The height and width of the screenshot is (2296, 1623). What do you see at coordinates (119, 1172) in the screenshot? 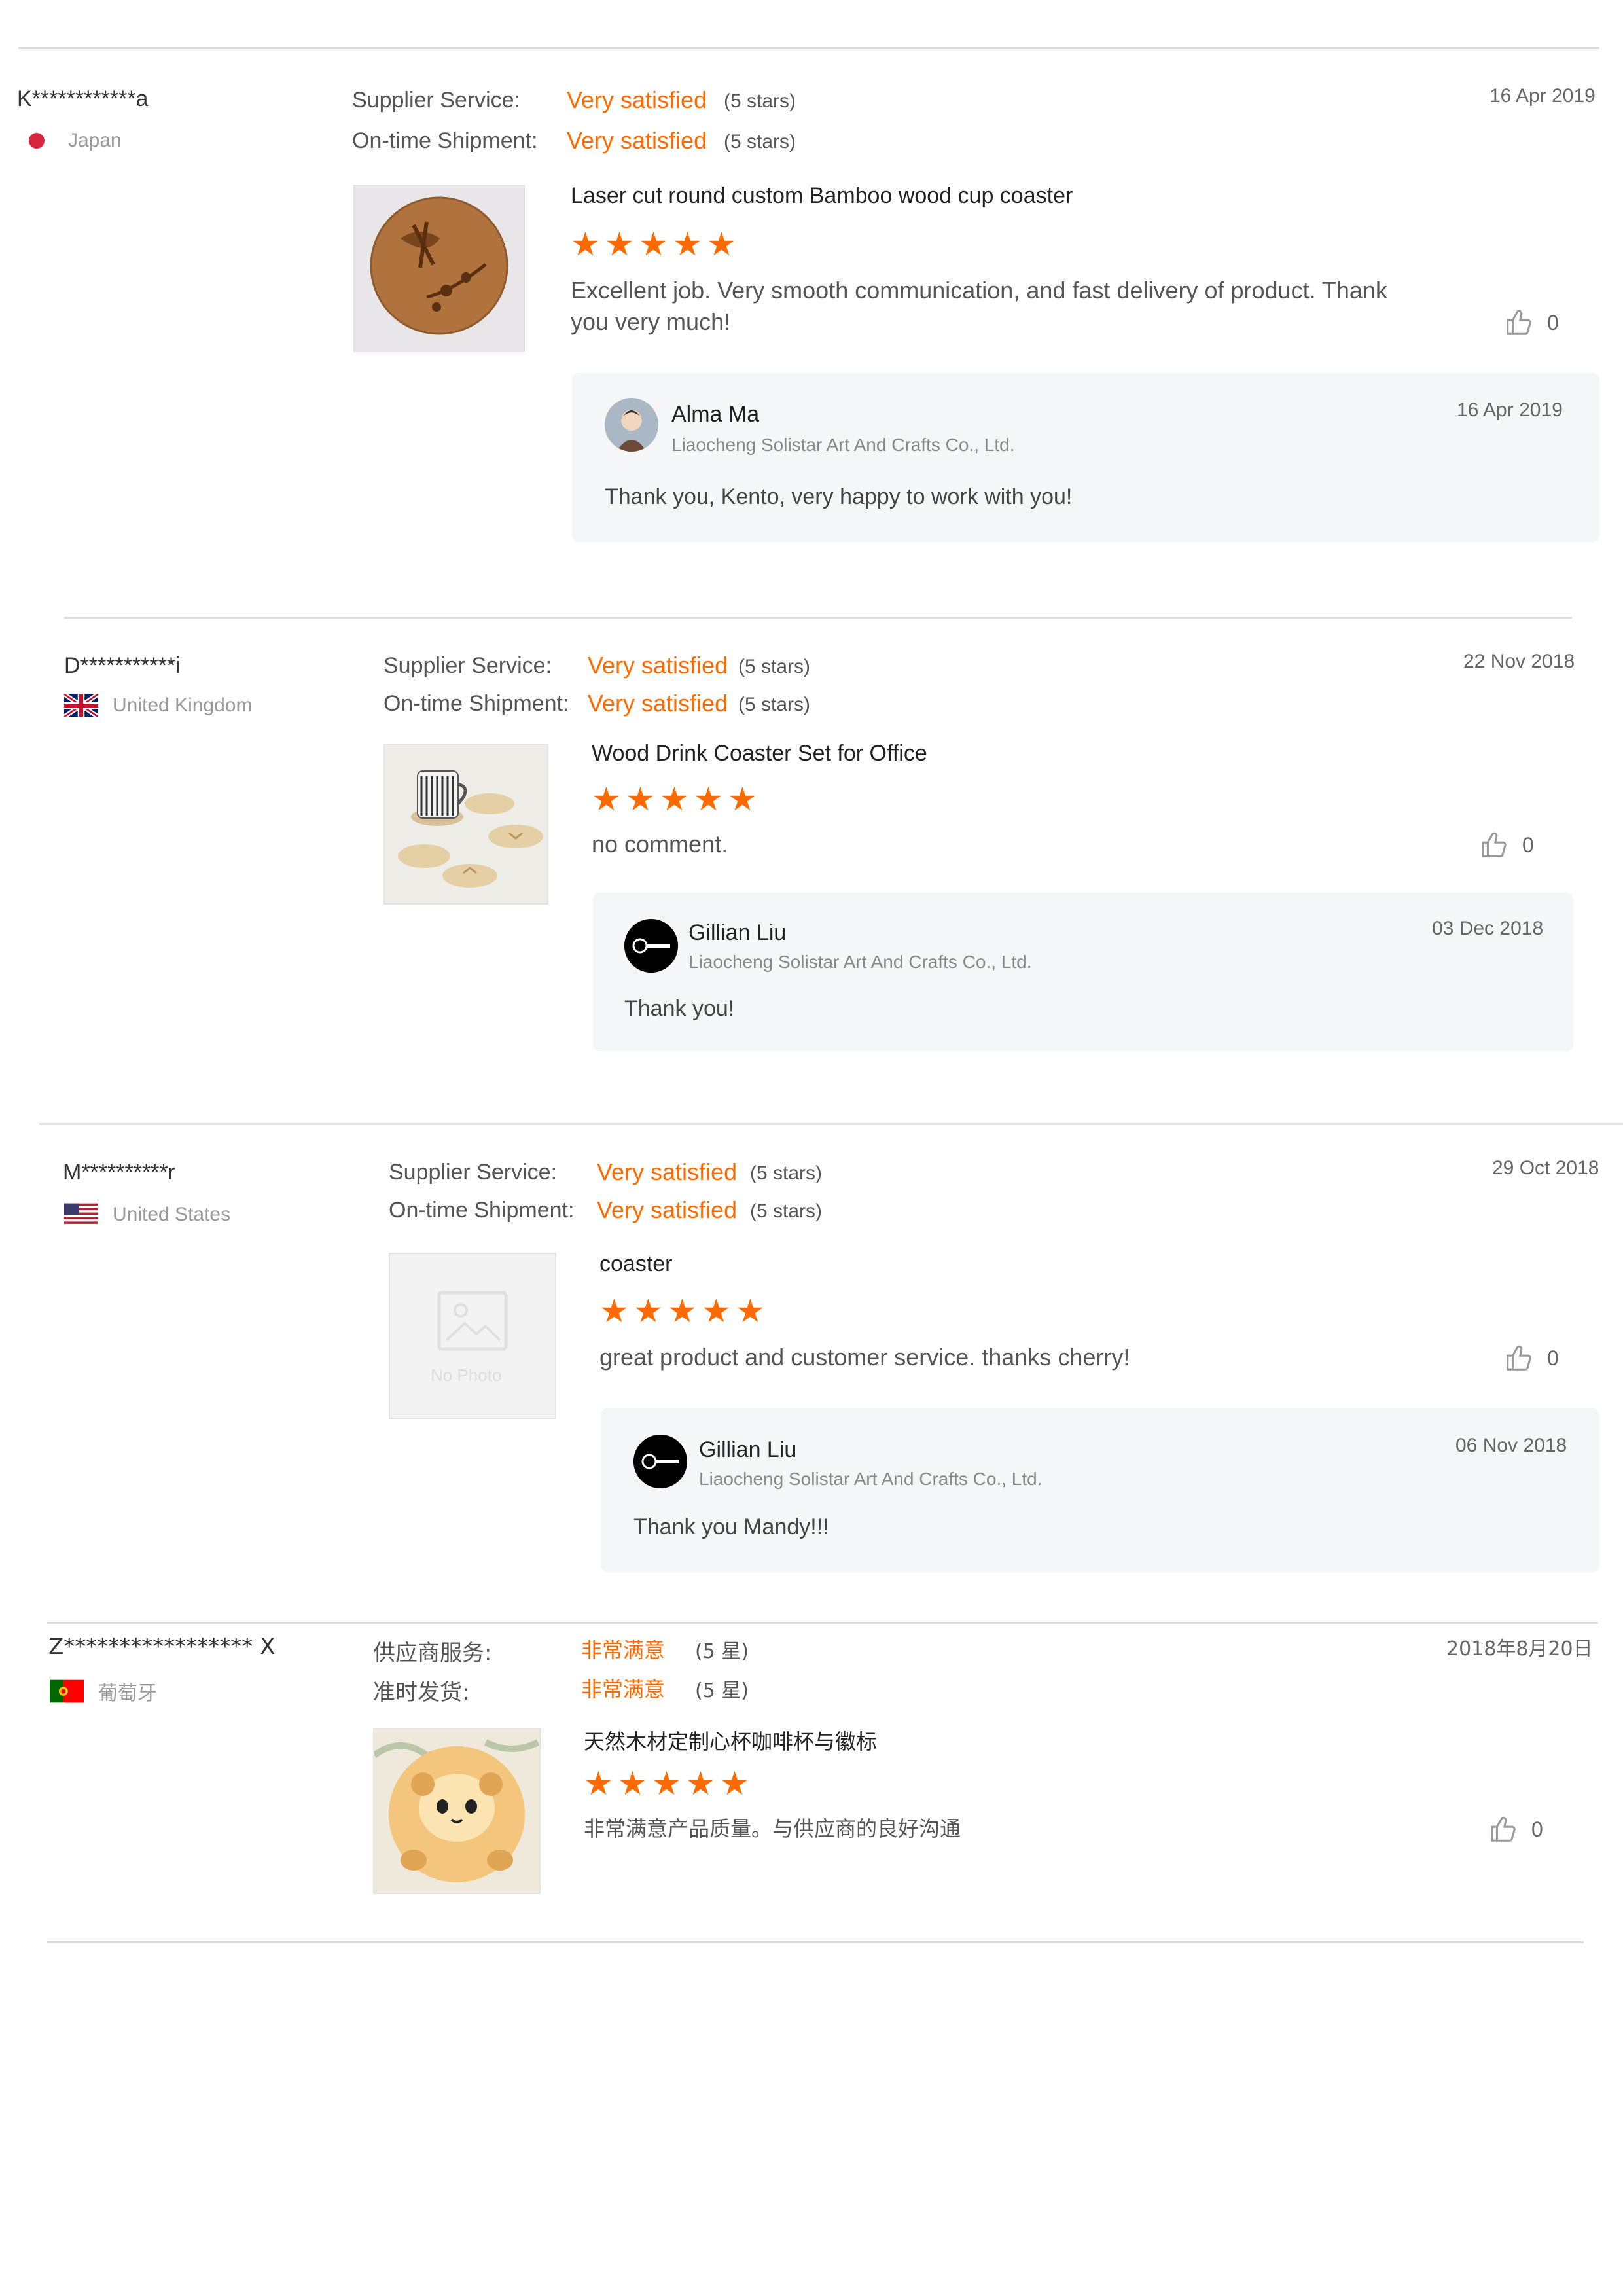
I see `reviewer-name: M**********r` at bounding box center [119, 1172].